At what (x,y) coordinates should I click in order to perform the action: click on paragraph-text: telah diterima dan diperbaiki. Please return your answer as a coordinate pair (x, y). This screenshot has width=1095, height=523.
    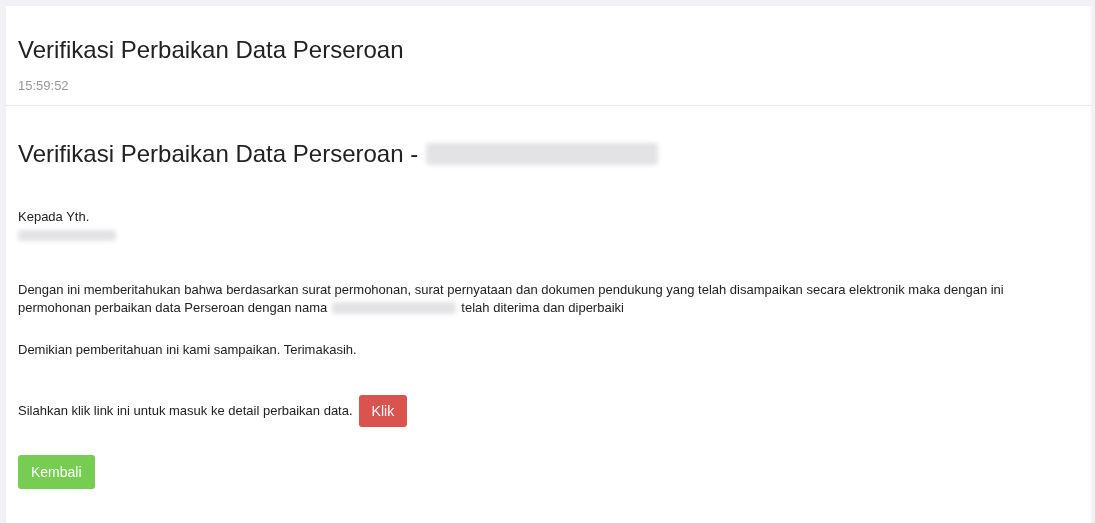
    Looking at the image, I should click on (542, 308).